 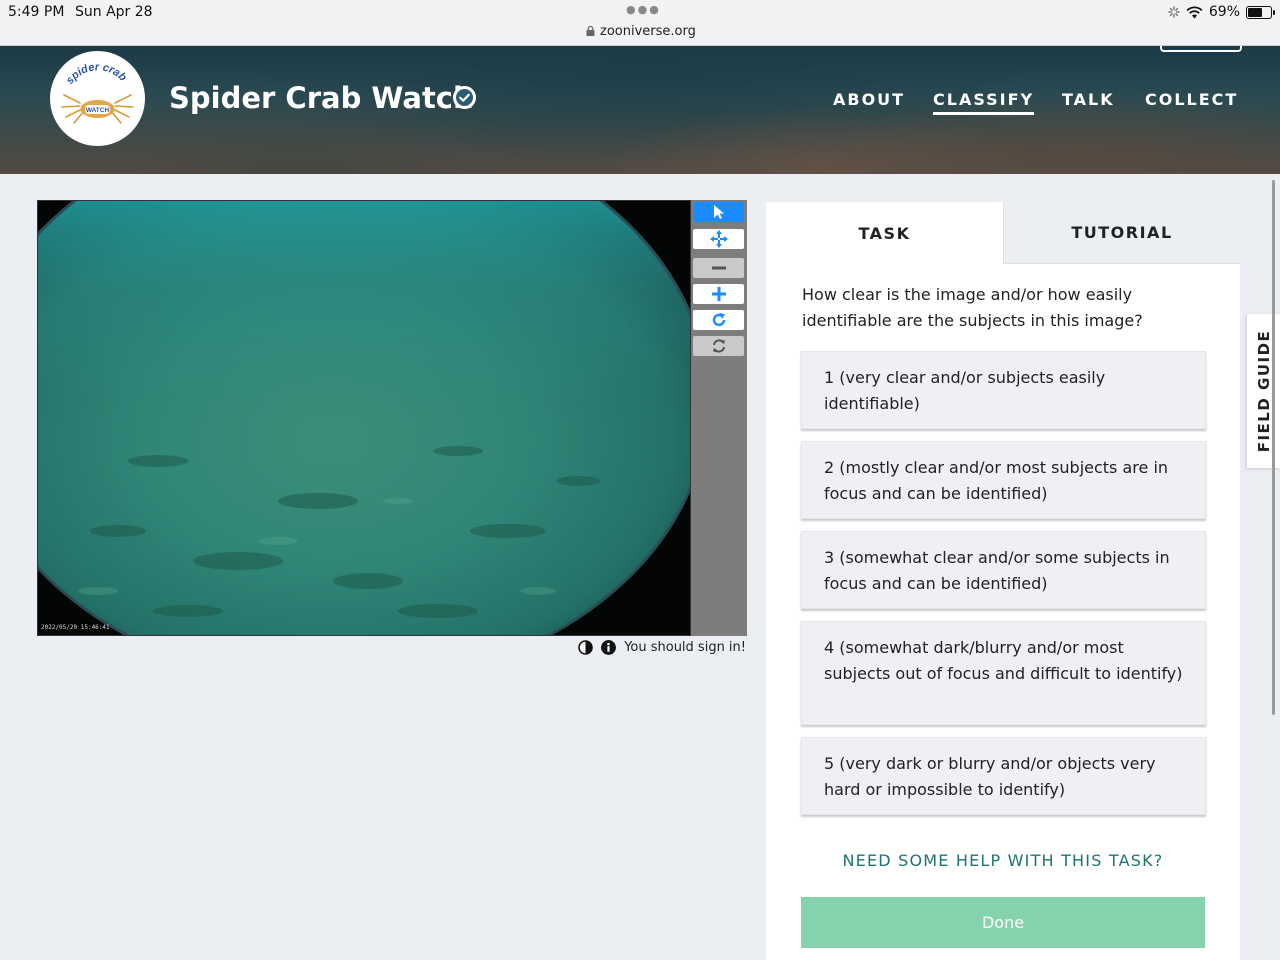 I want to click on status-time: 5:49 PM, so click(x=36, y=12).